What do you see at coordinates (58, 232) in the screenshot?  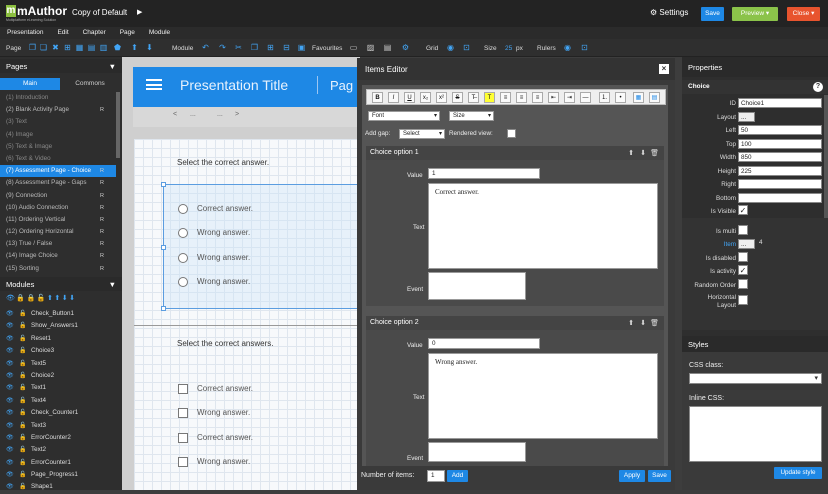 I see `page-list-item: (12) Ordering Horizontal R` at bounding box center [58, 232].